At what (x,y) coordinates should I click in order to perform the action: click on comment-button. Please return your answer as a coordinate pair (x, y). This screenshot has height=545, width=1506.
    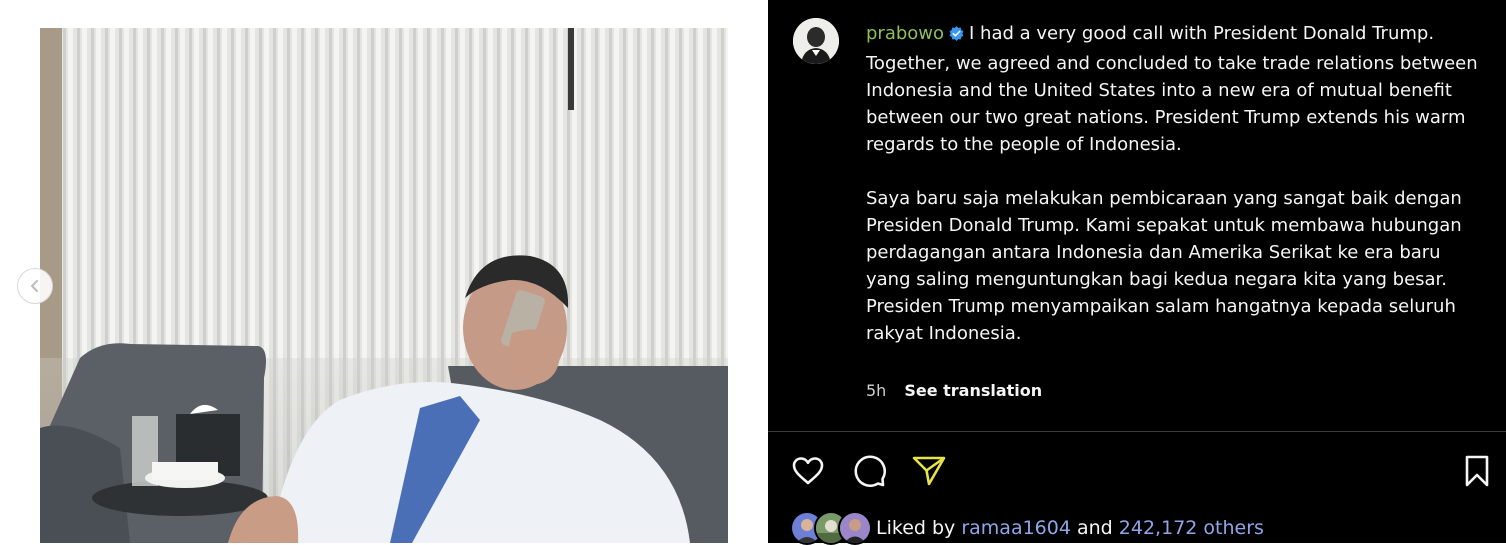
    Looking at the image, I should click on (869, 471).